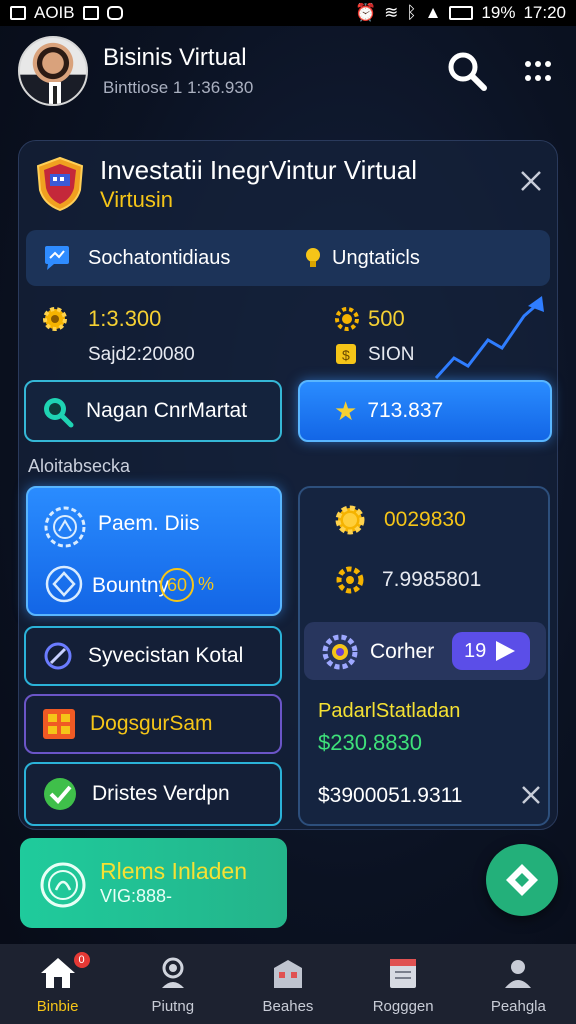 Image resolution: width=576 pixels, height=1024 pixels. Describe the element at coordinates (57, 1006) in the screenshot. I see `nav-label: Binbie` at that location.